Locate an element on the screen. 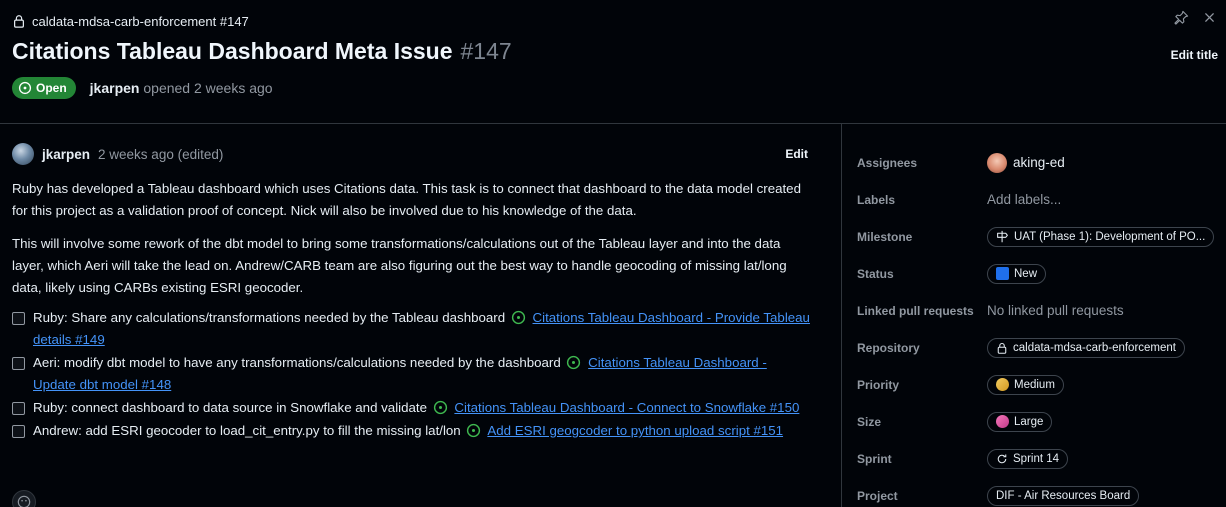 The image size is (1226, 507). priority-label: Priority is located at coordinates (878, 384).